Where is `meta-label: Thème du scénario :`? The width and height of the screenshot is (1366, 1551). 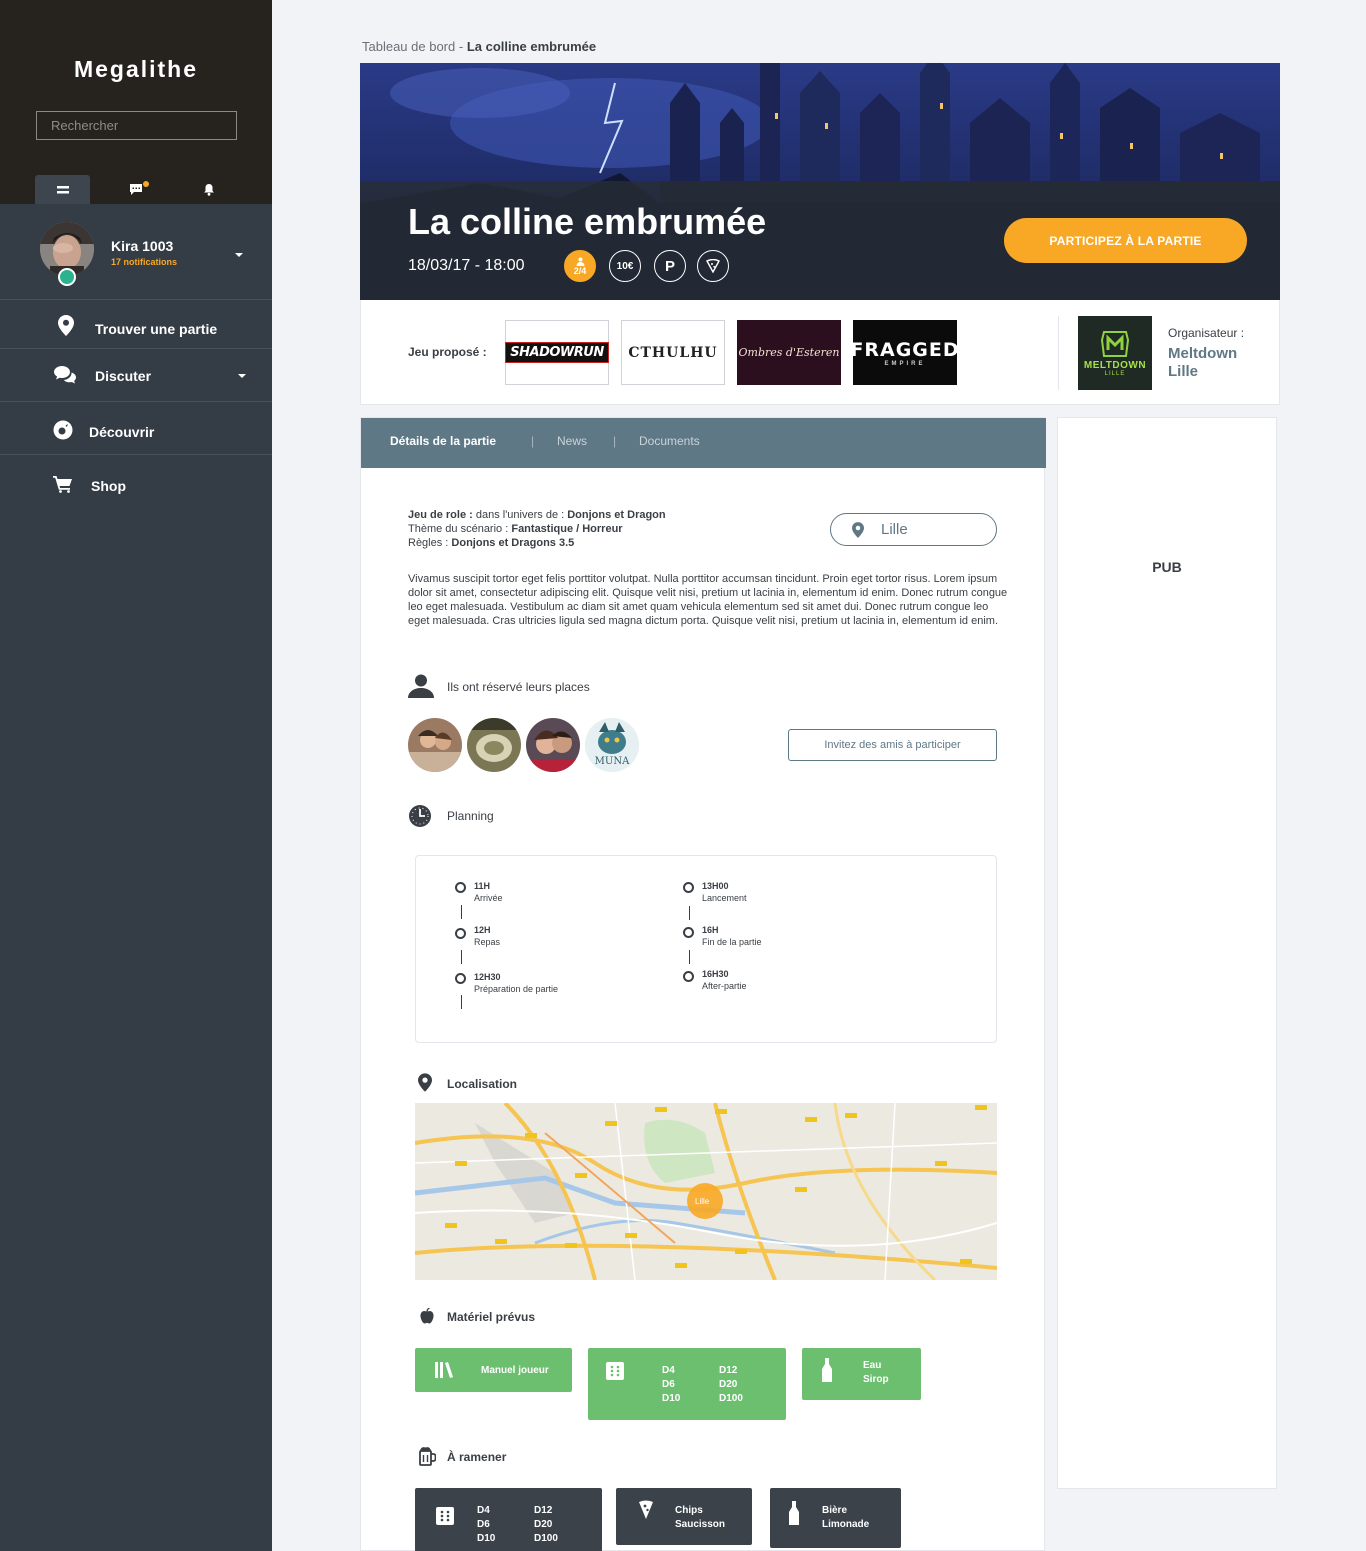 meta-label: Thème du scénario : is located at coordinates (458, 529).